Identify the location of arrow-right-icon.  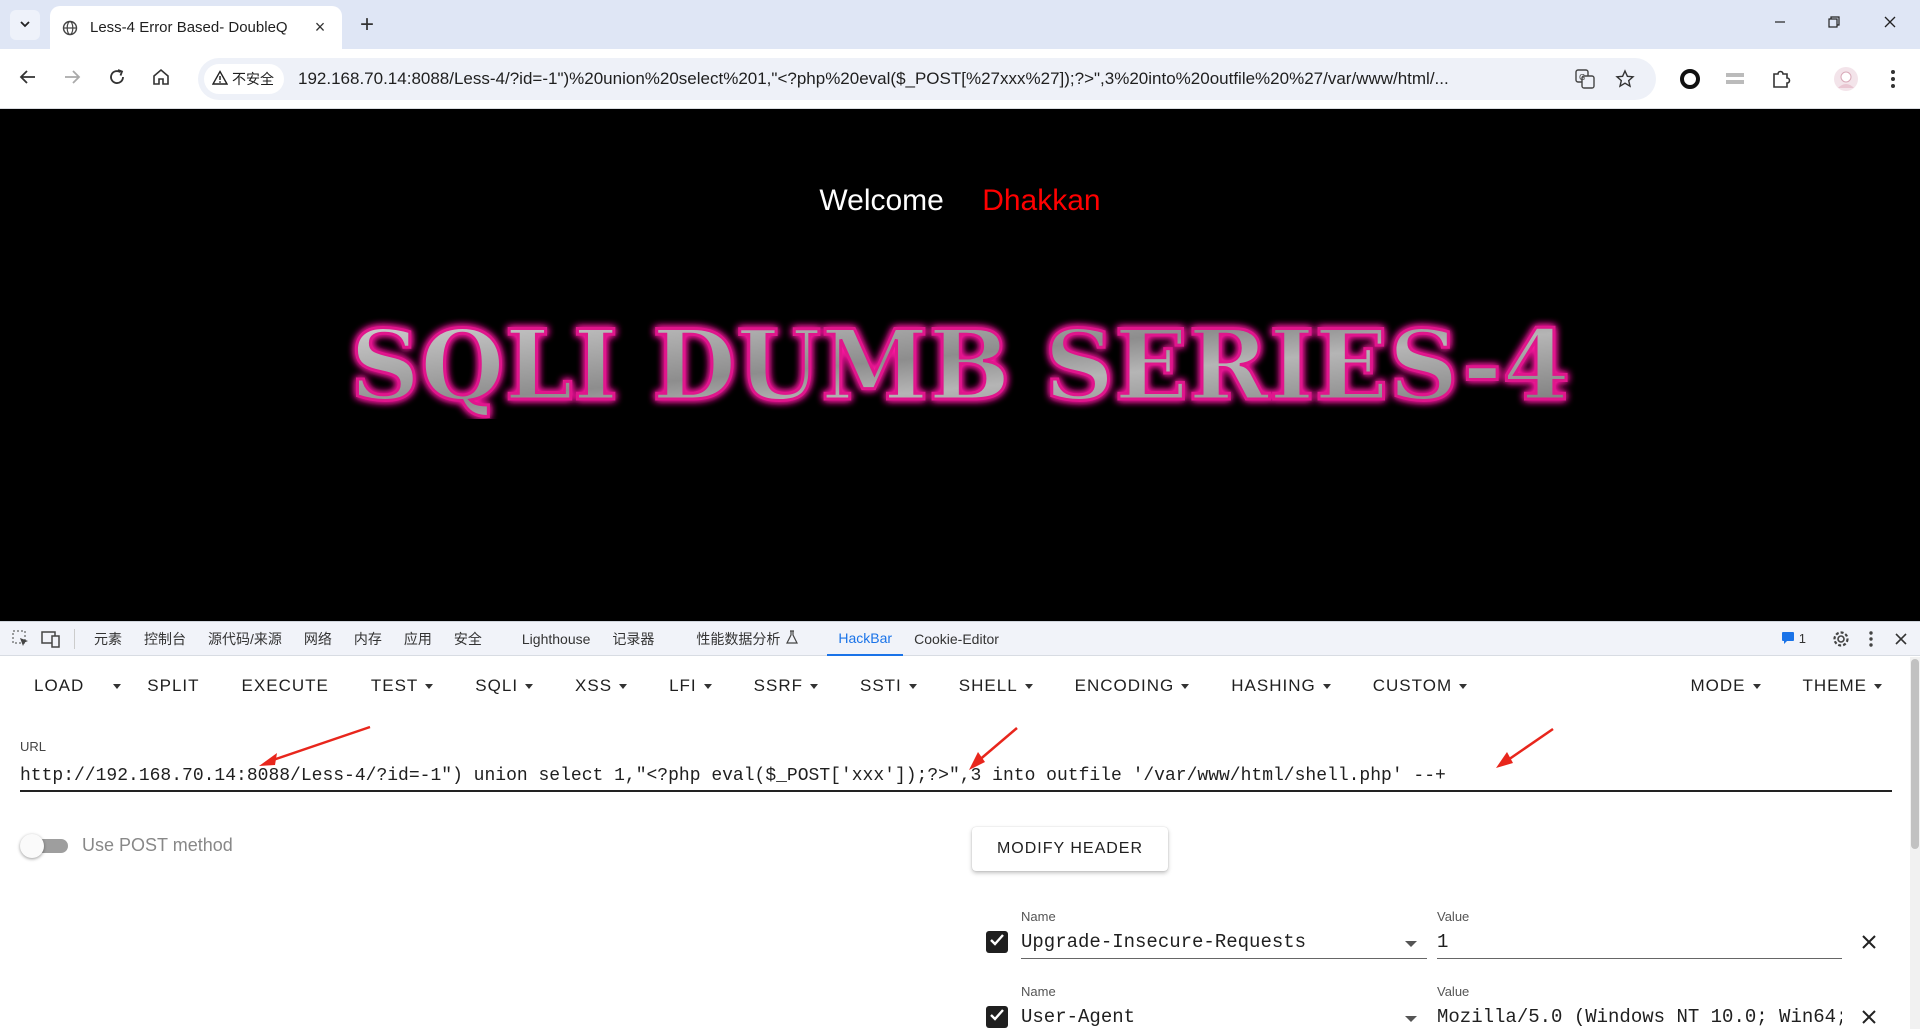
(72, 79).